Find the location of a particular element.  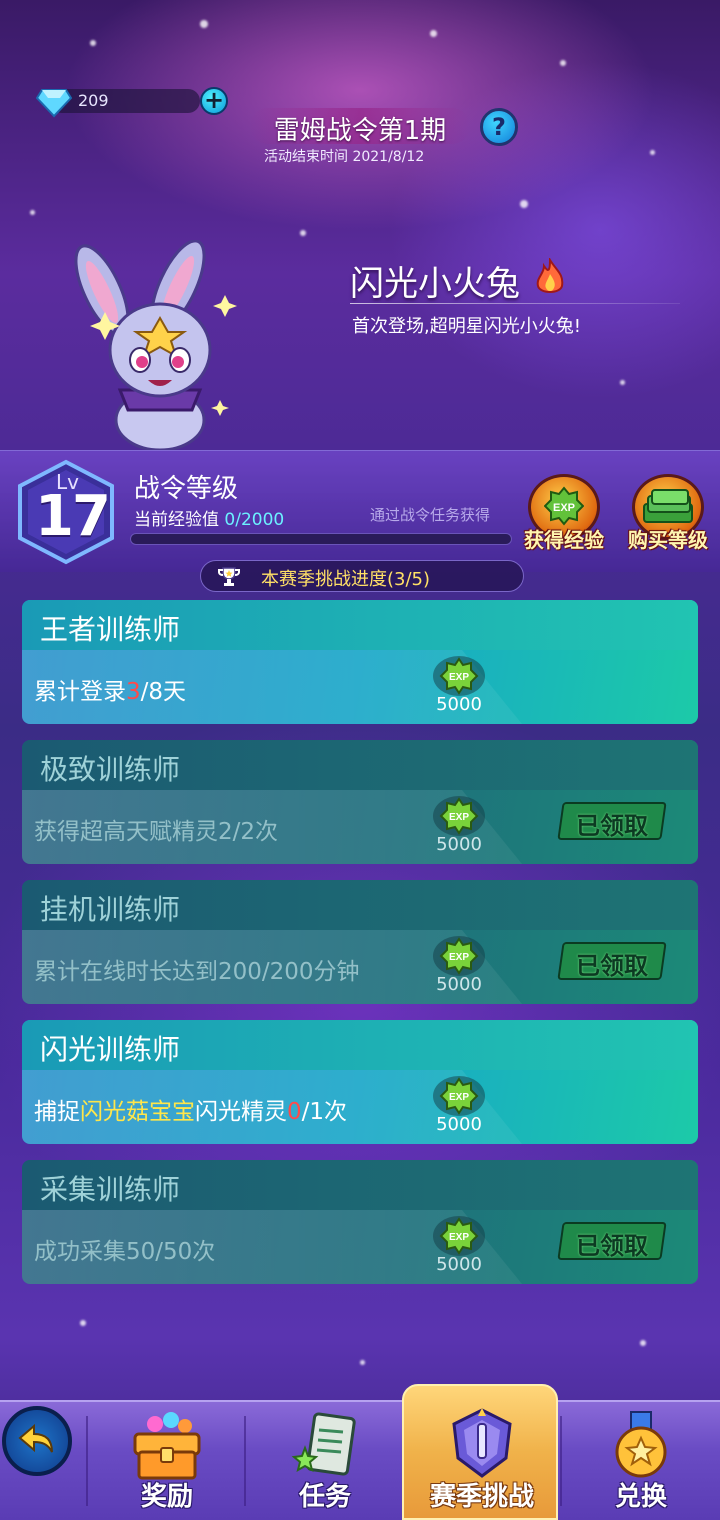

nav-label: 赛季挑战 is located at coordinates (481, 1497).